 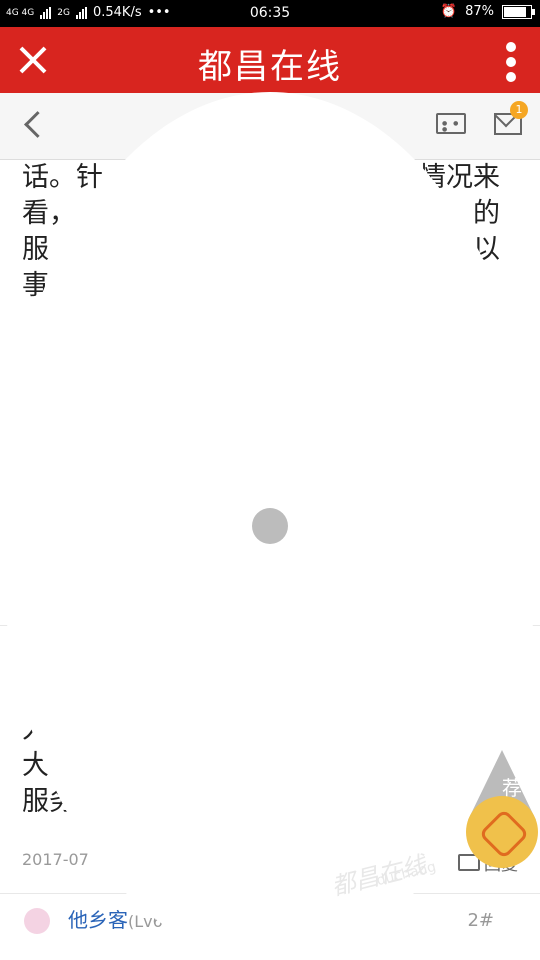 I want to click on status-bar: 4G 4G 2G 0.54K/s ••• 06:35 ⏰ 87%, so click(x=270, y=13).